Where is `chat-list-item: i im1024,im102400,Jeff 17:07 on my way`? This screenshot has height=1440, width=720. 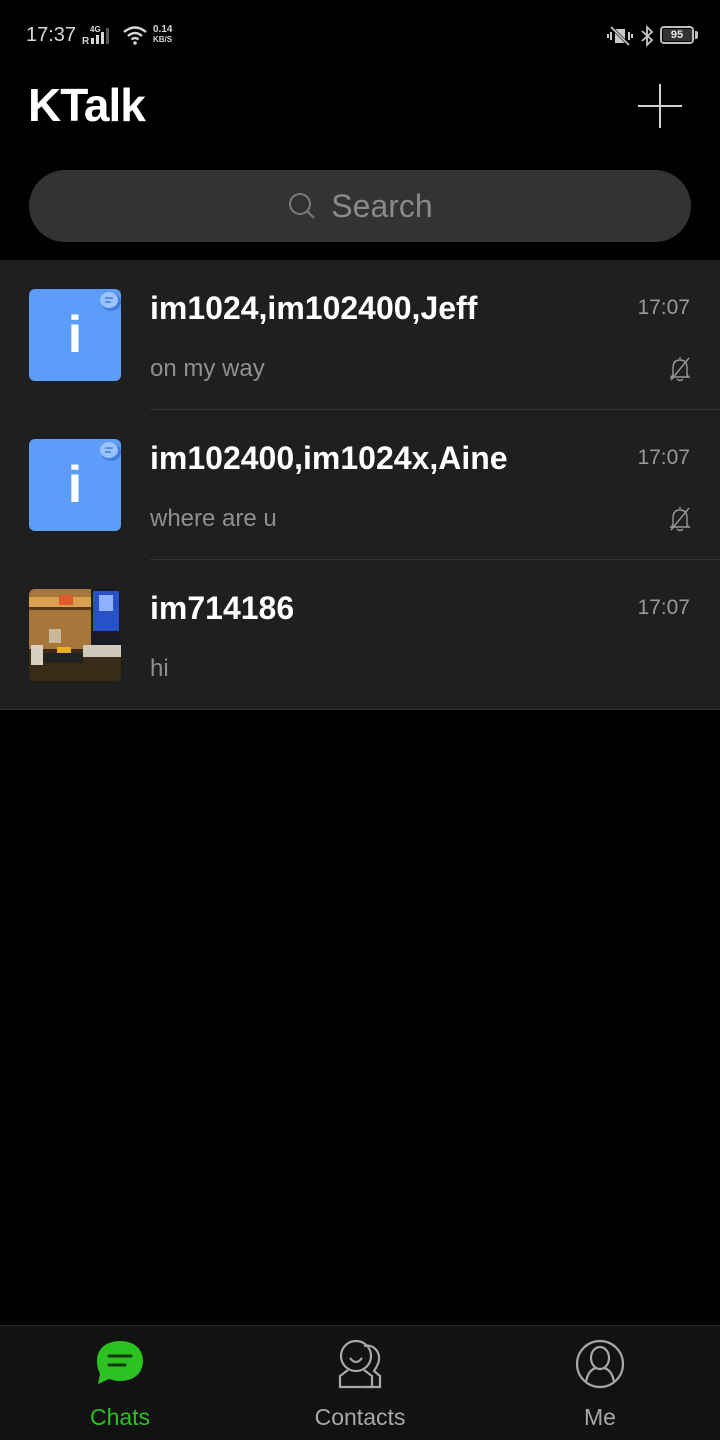
chat-list-item: i im1024,im102400,Jeff 17:07 on my way is located at coordinates (360, 335).